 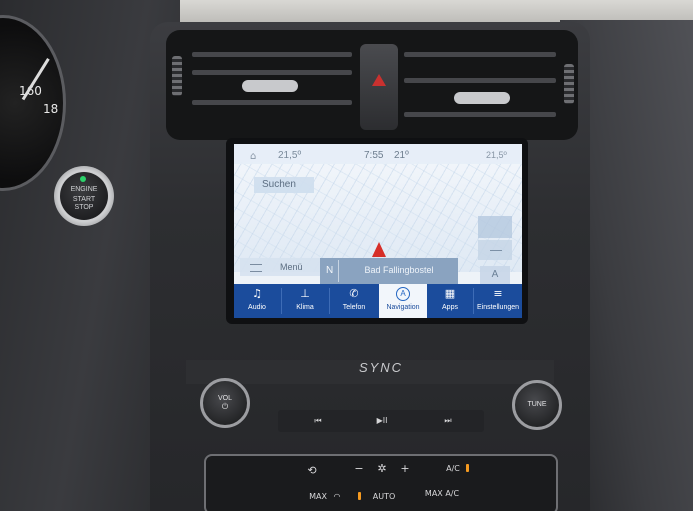 What do you see at coordinates (450, 293) in the screenshot?
I see `apps-grid-icon: ▦` at bounding box center [450, 293].